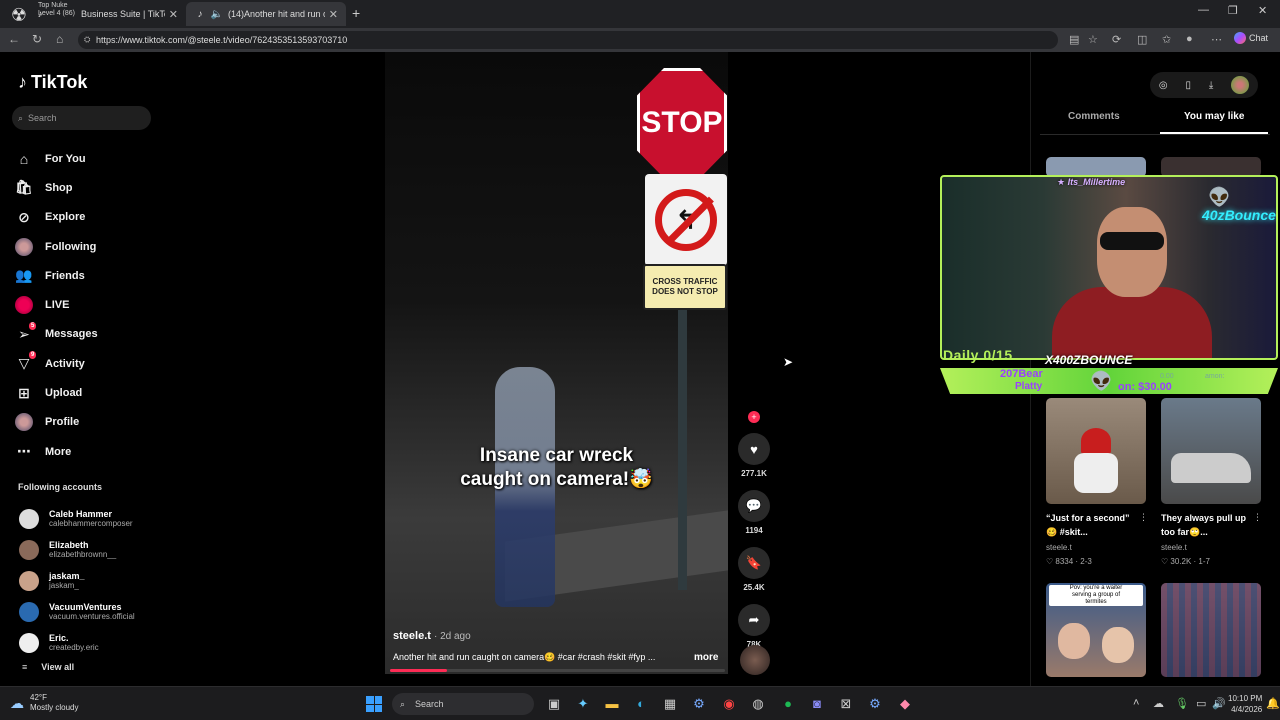 The width and height of the screenshot is (1280, 720). What do you see at coordinates (77, 611) in the screenshot?
I see `following-account: VacuumVentures vacuum.ventures.official` at bounding box center [77, 611].